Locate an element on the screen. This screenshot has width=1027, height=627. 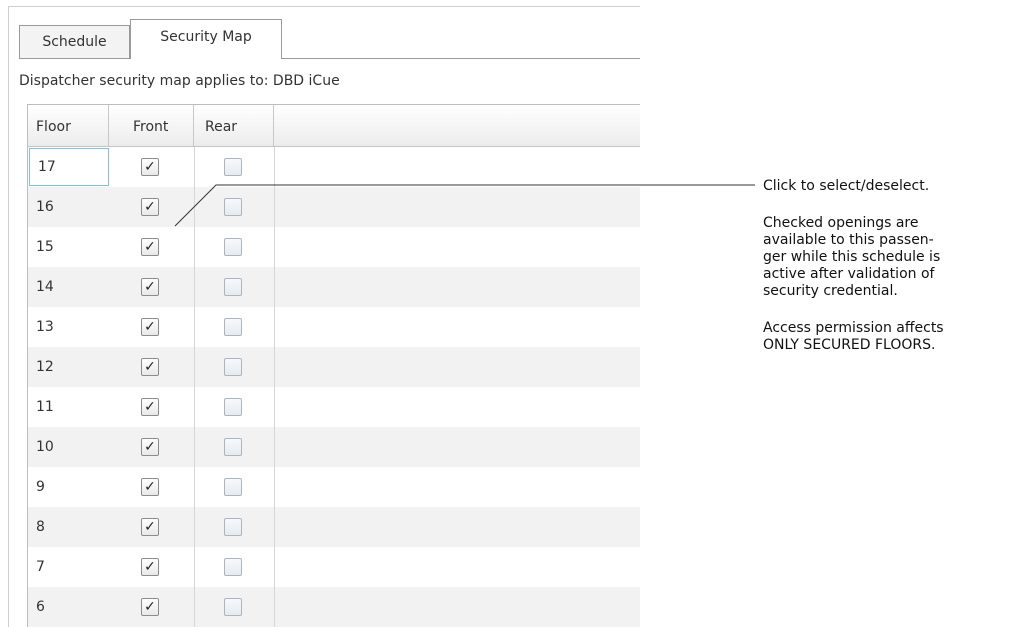
table-row: 16 ✓ is located at coordinates (334, 207).